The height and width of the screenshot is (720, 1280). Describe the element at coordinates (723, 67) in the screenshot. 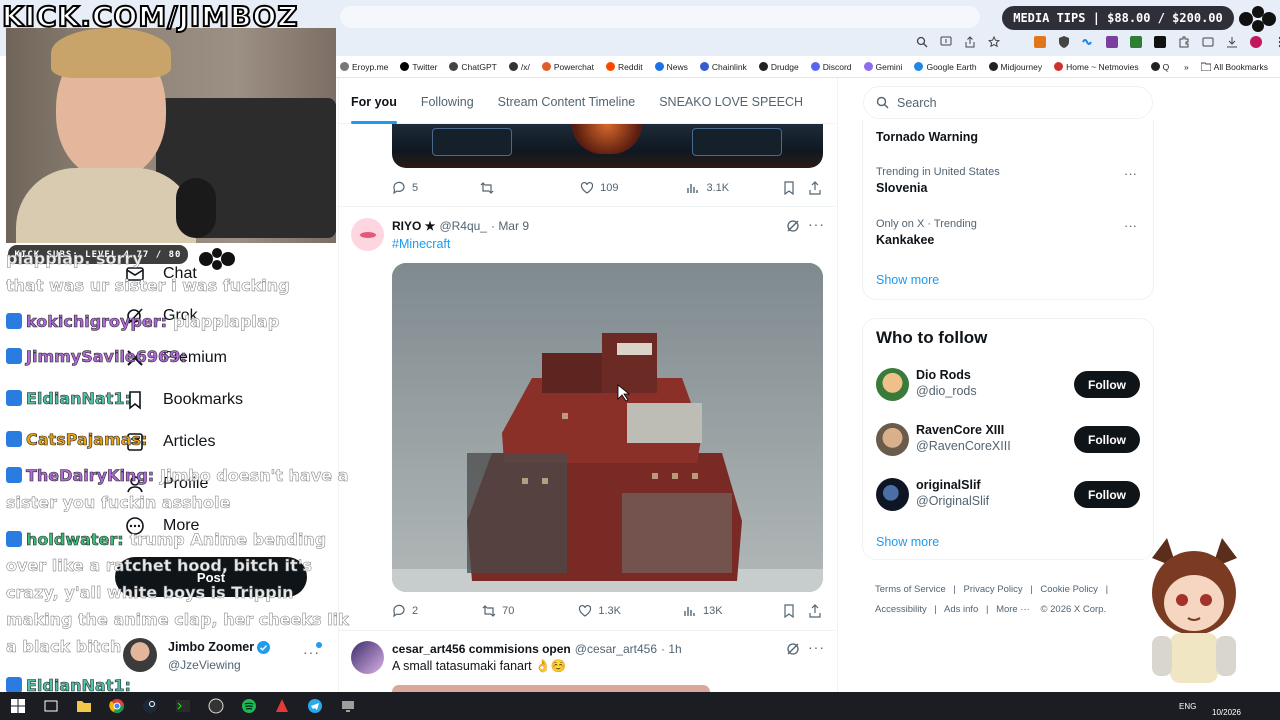

I see `bookmark-item: Chainlink` at that location.